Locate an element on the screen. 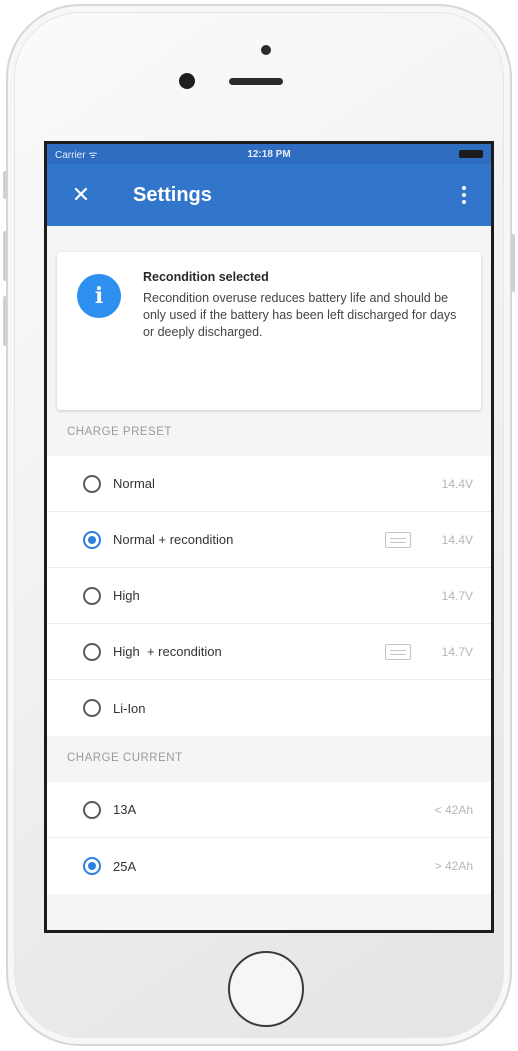 This screenshot has width=518, height=1051. close-icon: ✕ is located at coordinates (81, 195).